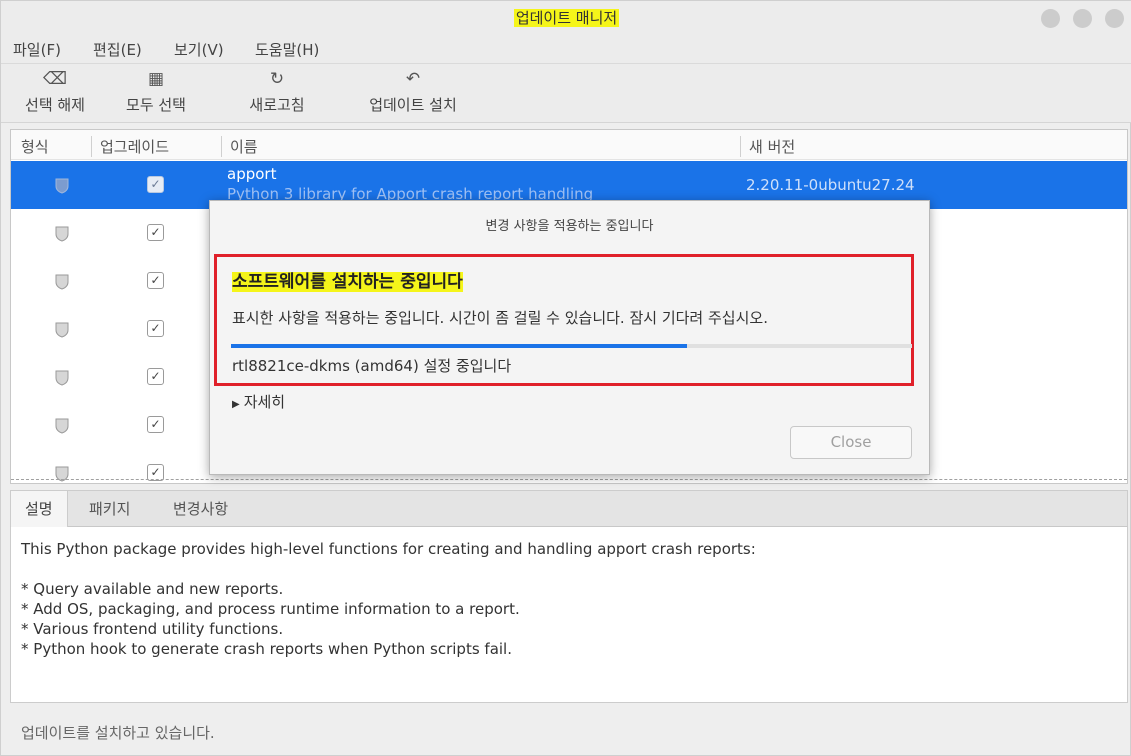 This screenshot has height=756, width=1131. Describe the element at coordinates (118, 733) in the screenshot. I see `status-text: 업데이트를 설치하고 있습니다.` at that location.